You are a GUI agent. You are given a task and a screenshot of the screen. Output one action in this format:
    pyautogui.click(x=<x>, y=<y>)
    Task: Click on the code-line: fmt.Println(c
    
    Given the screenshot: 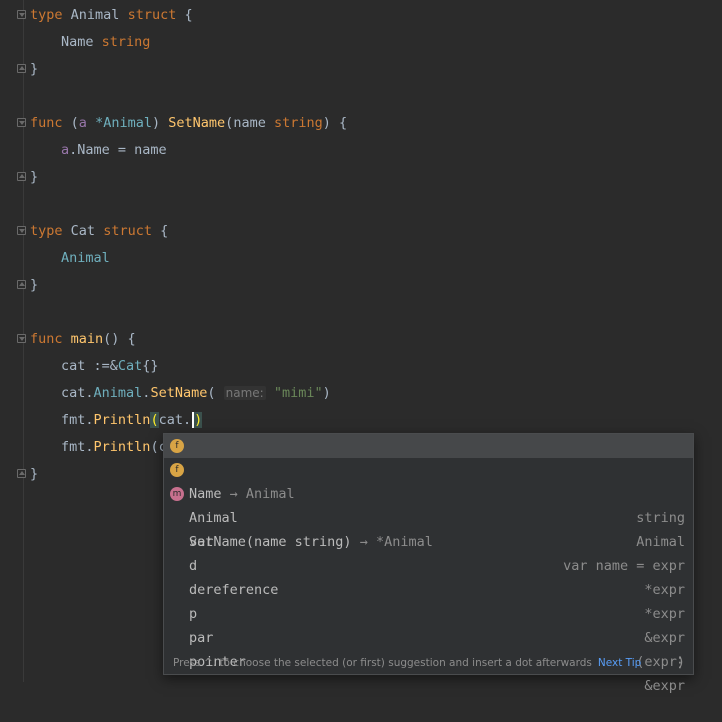 What is the action you would take?
    pyautogui.click(x=114, y=447)
    